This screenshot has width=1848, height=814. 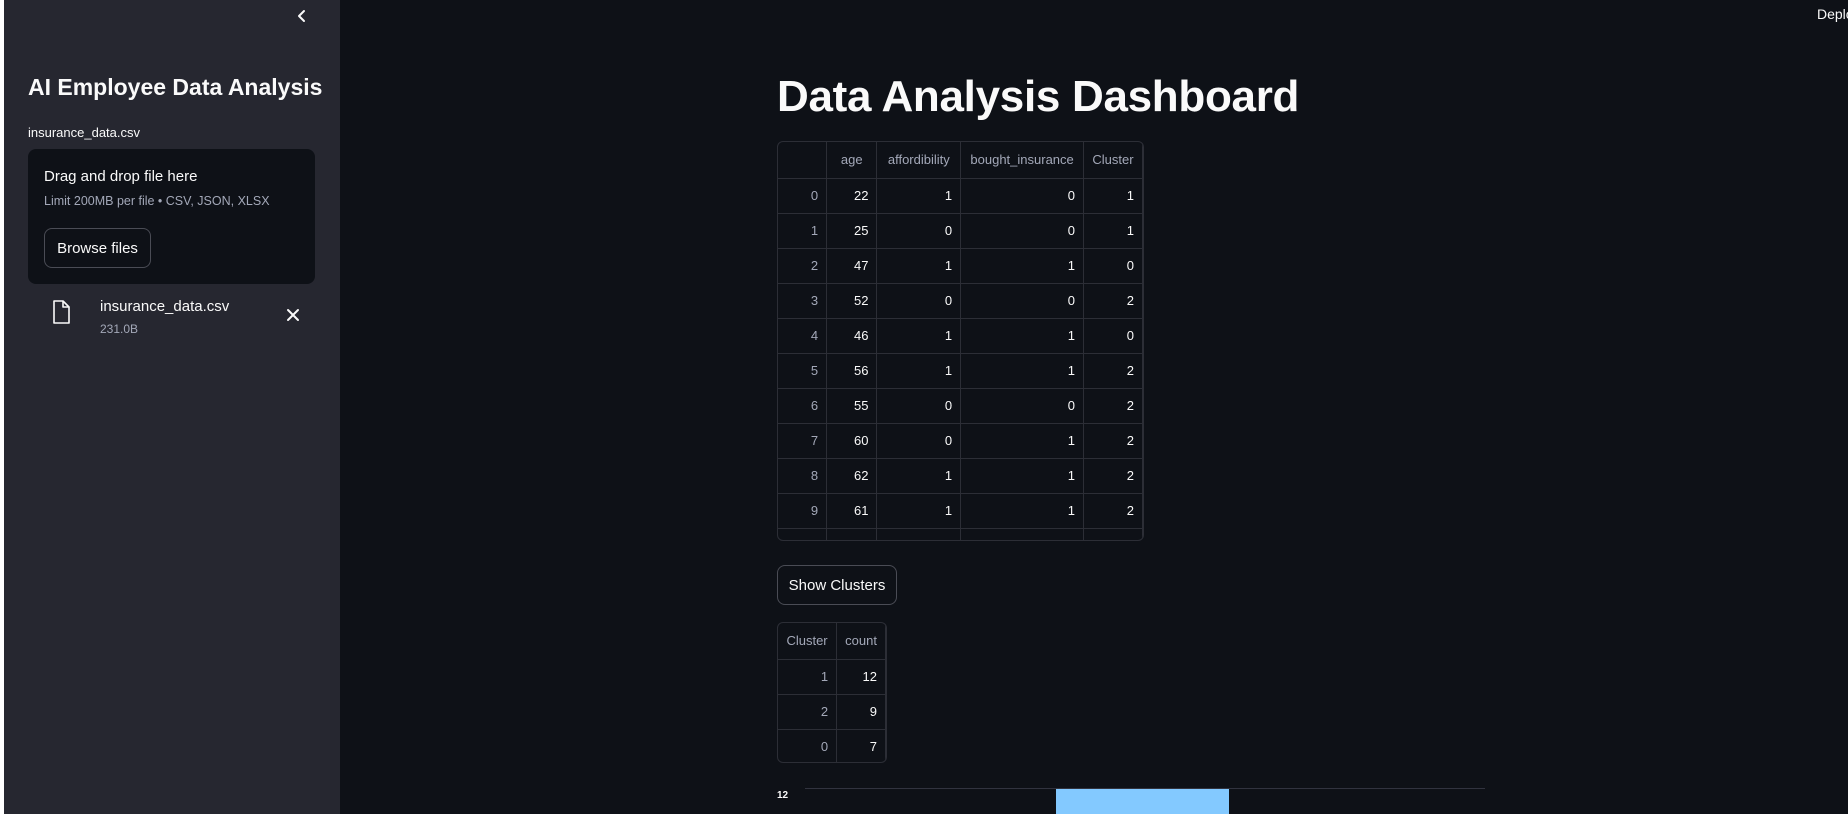 I want to click on uploaded-file-name: insurance_data.csv, so click(x=165, y=306).